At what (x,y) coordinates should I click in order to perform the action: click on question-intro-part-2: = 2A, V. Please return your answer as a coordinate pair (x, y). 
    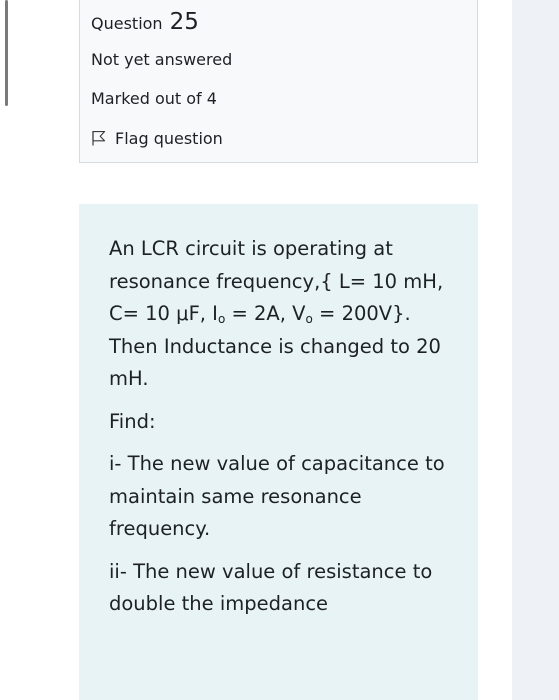
    Looking at the image, I should click on (265, 313).